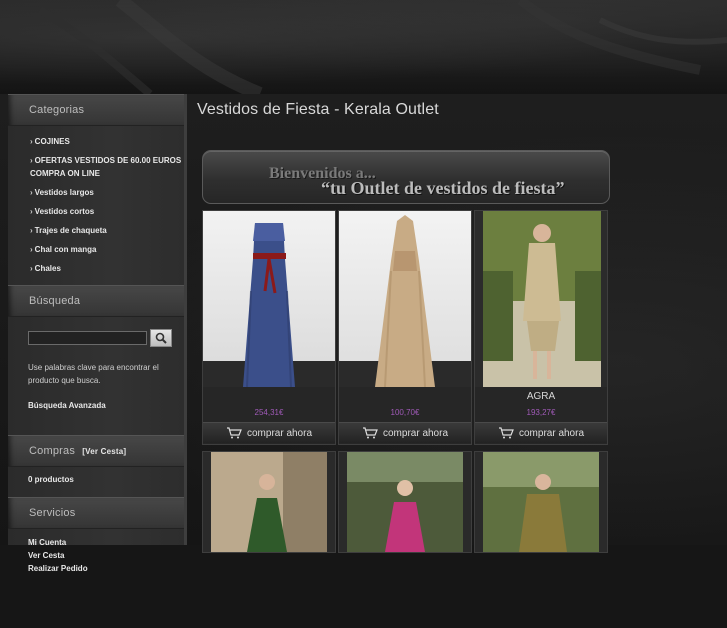 The width and height of the screenshot is (727, 628). What do you see at coordinates (52, 513) in the screenshot?
I see `services-title: Servicios` at bounding box center [52, 513].